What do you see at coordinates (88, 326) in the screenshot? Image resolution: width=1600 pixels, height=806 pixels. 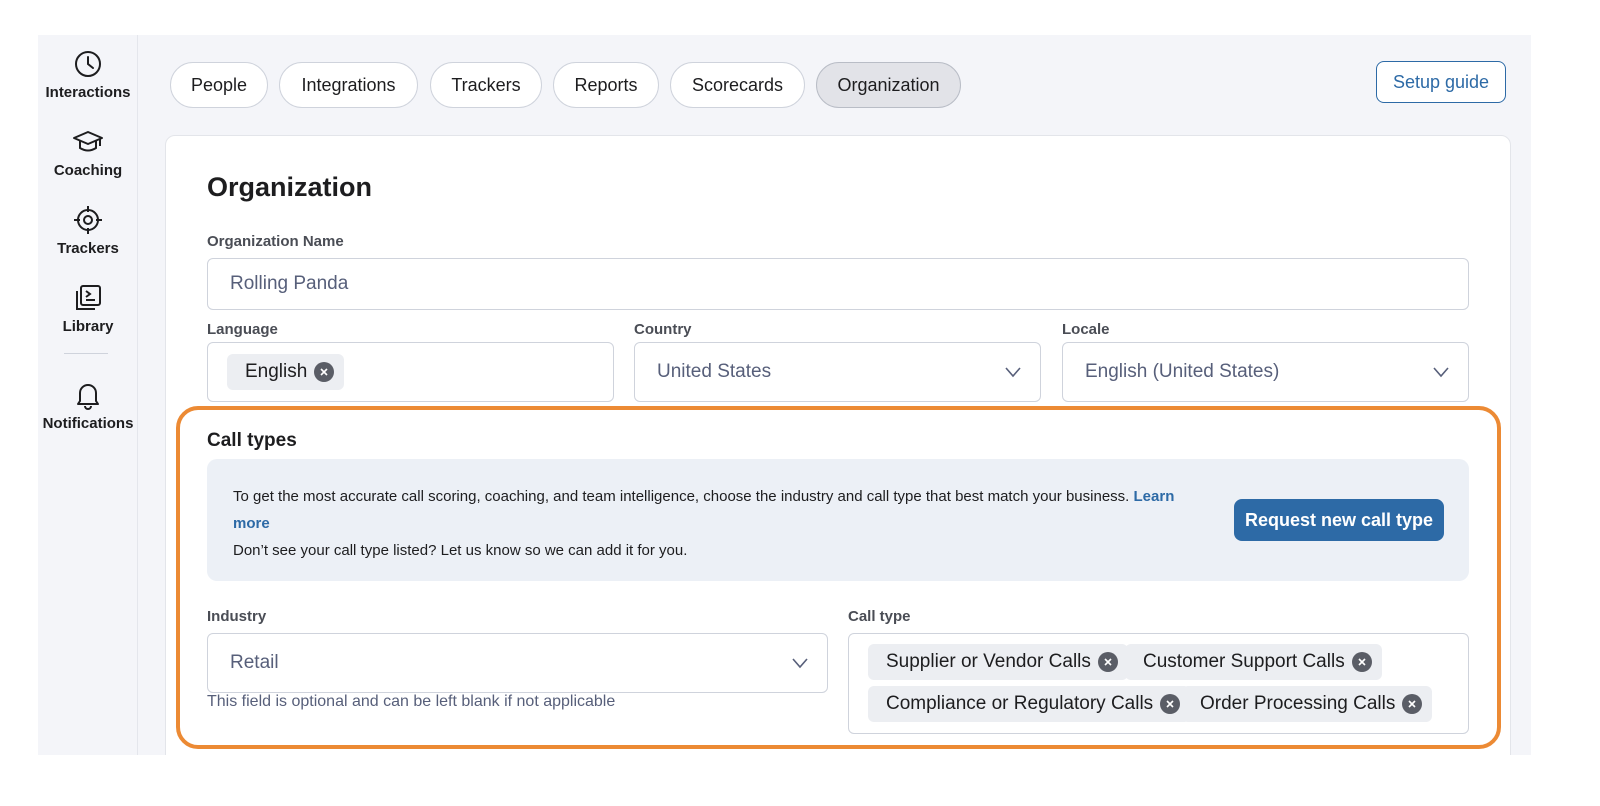 I see `sidebar-item-label: Library` at bounding box center [88, 326].